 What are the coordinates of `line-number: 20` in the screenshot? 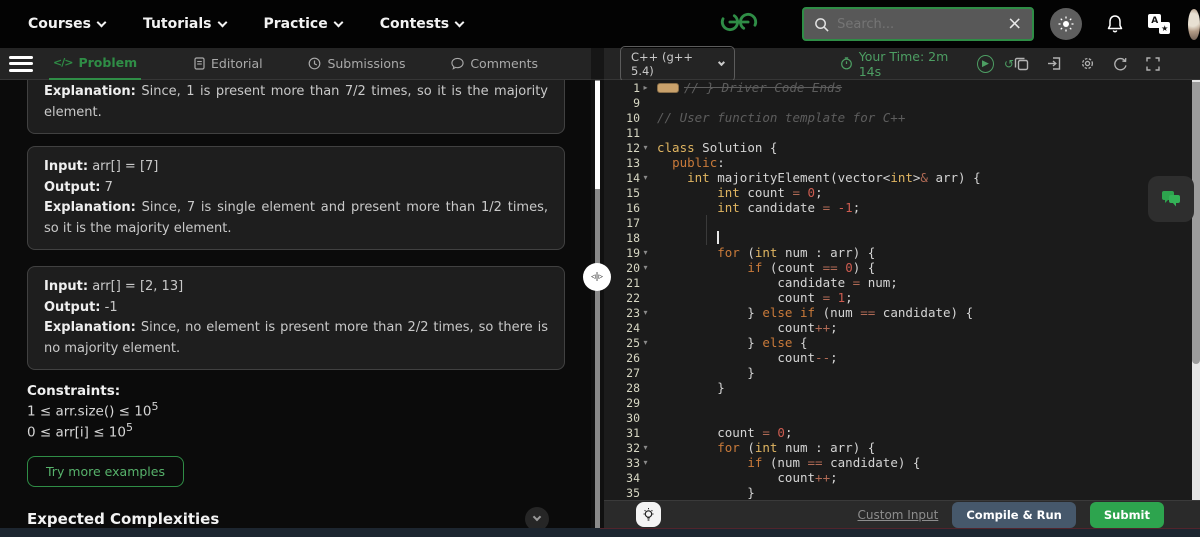 It's located at (633, 267).